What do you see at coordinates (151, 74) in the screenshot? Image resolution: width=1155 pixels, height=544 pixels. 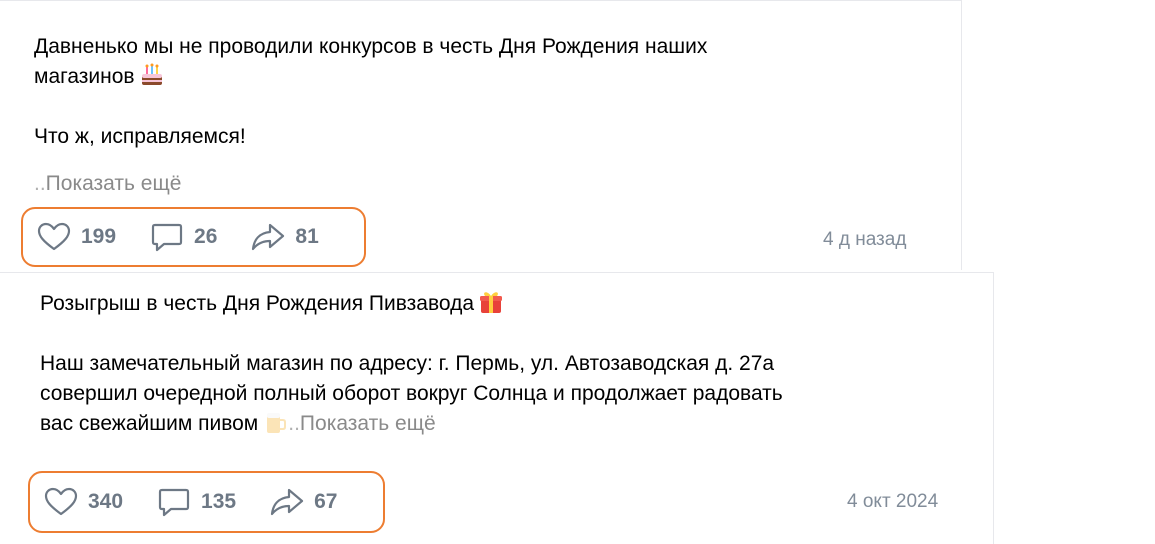 I see `cake-emoji-icon` at bounding box center [151, 74].